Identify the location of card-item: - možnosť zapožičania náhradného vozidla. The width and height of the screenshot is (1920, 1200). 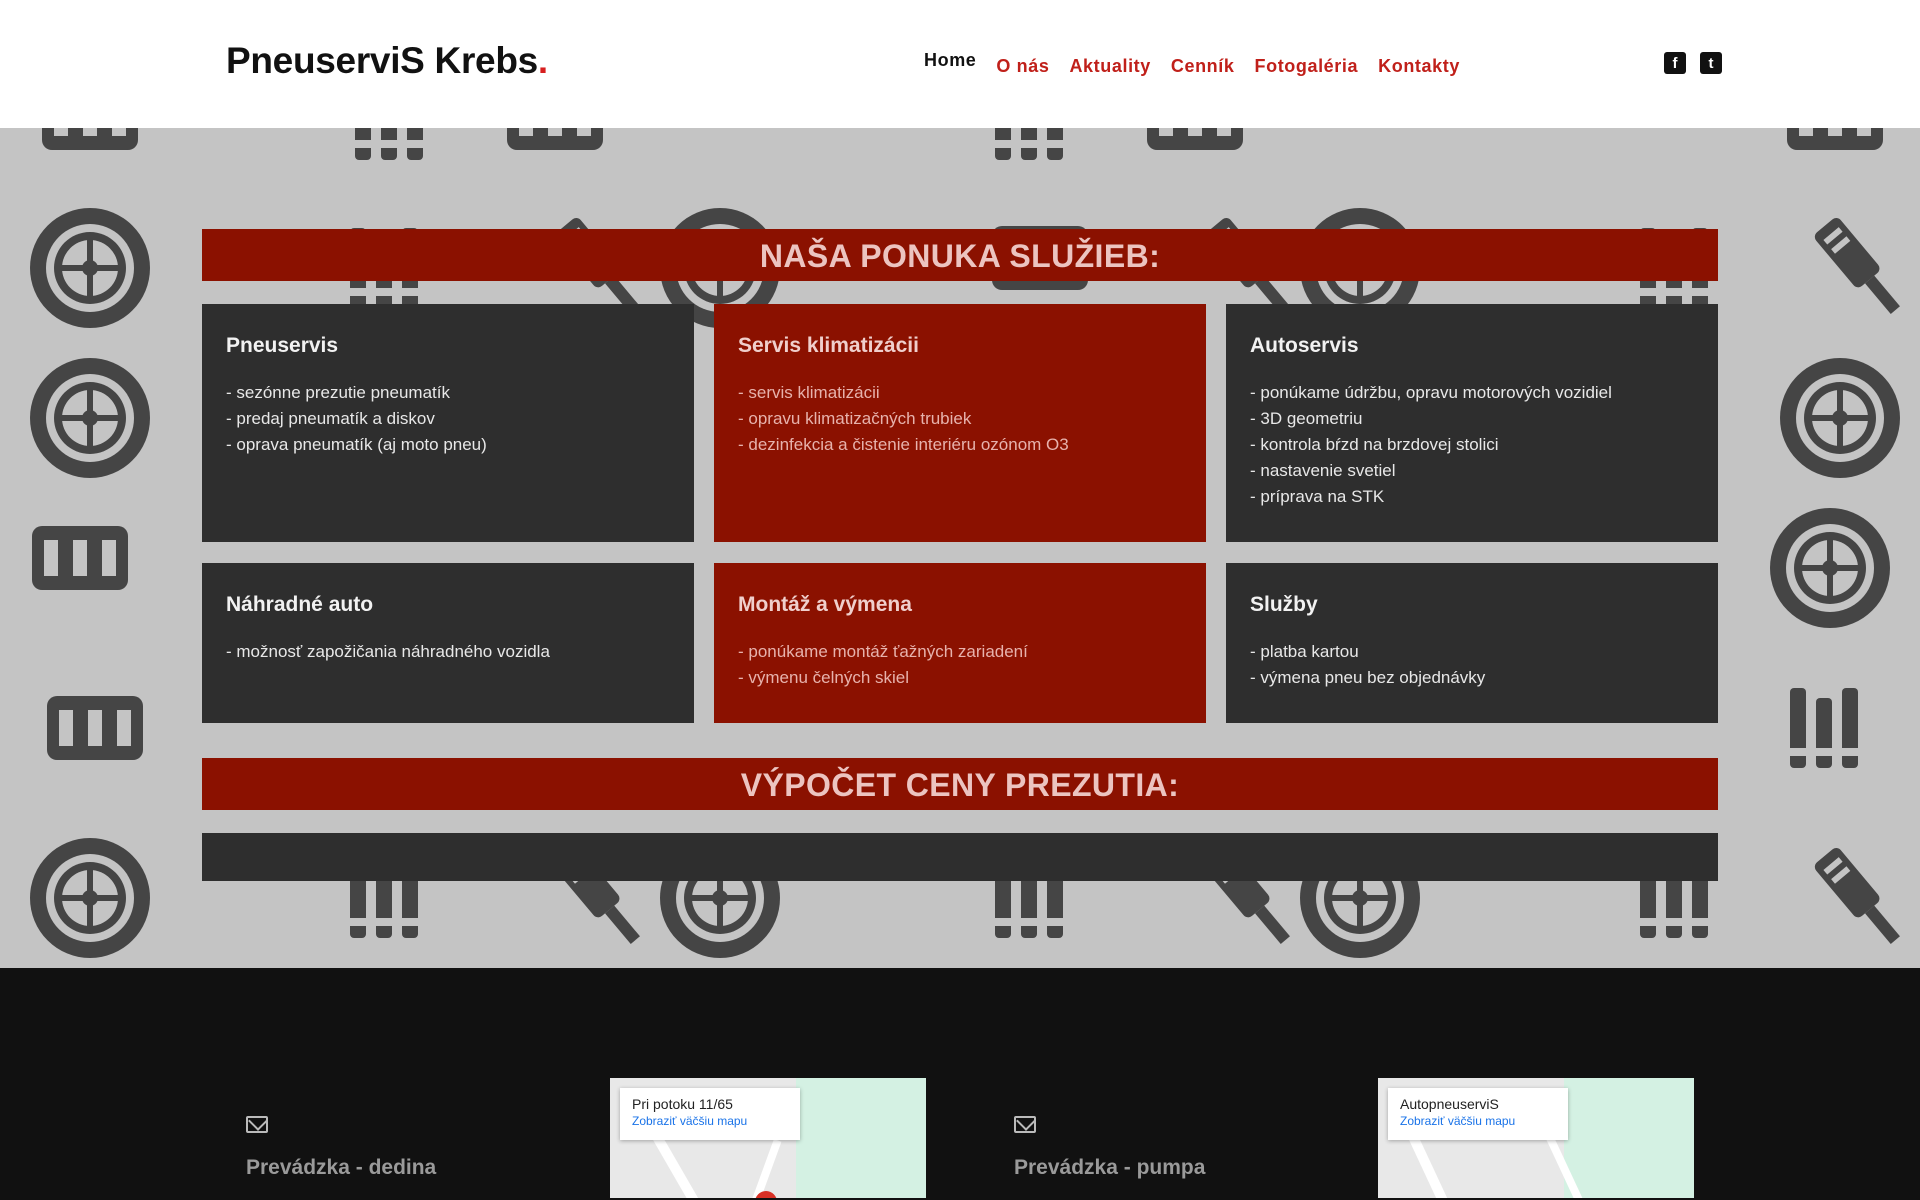
(388, 651).